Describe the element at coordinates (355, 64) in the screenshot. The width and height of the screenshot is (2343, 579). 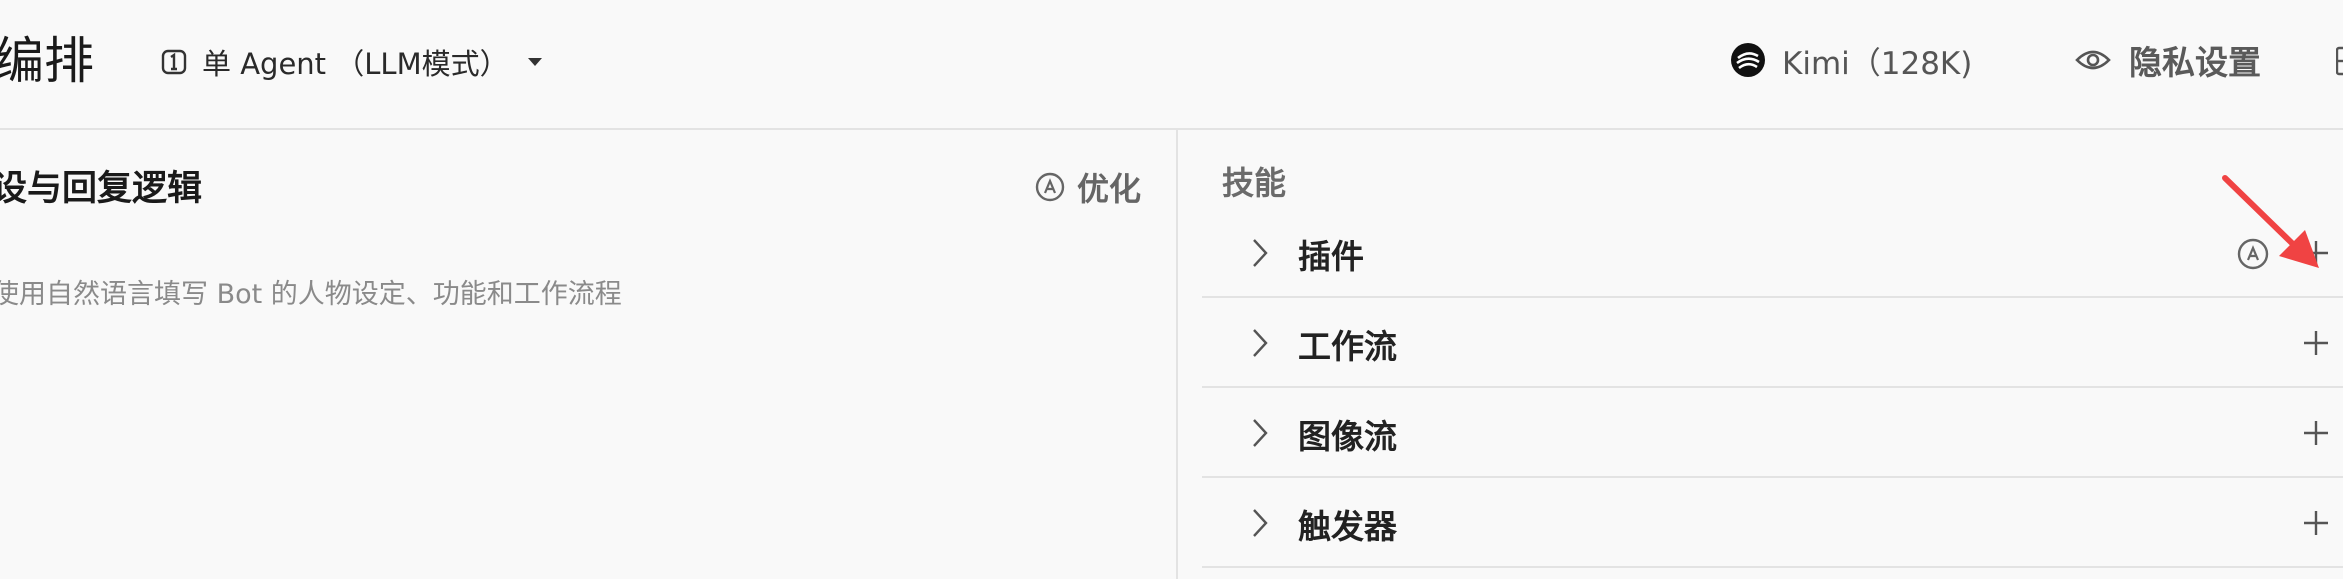
I see `agent-mode-label: 单 Agent （LLM模式）` at that location.